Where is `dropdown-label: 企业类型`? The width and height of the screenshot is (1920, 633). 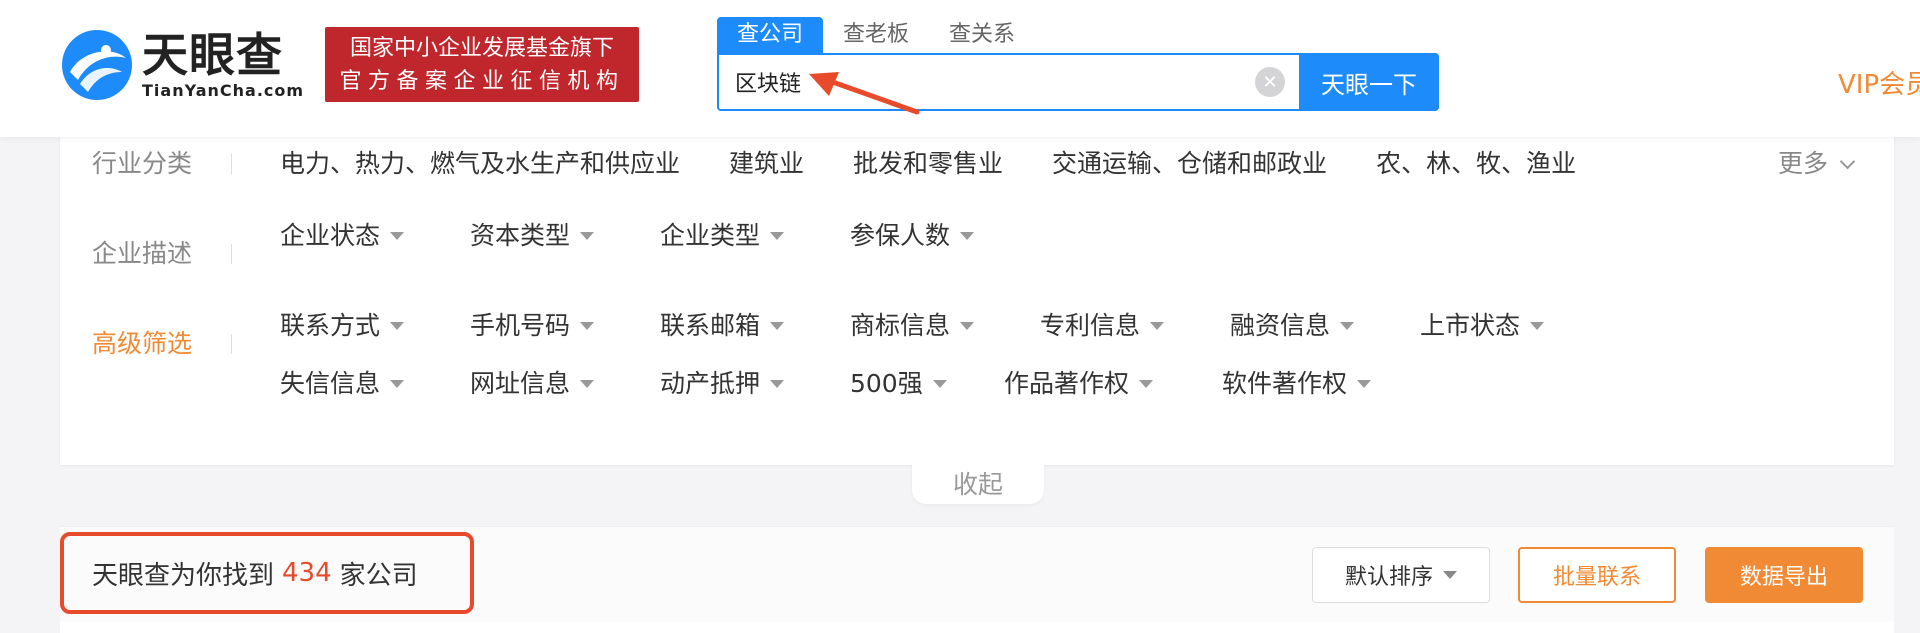
dropdown-label: 企业类型 is located at coordinates (710, 235).